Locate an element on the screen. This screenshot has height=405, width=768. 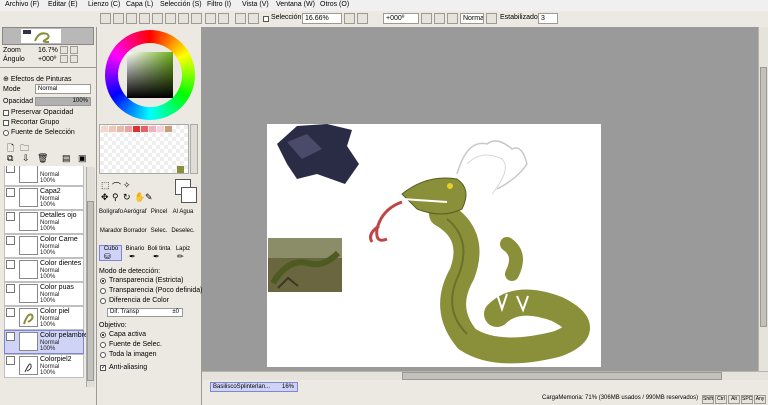
undo-button is located at coordinates (253, 18).